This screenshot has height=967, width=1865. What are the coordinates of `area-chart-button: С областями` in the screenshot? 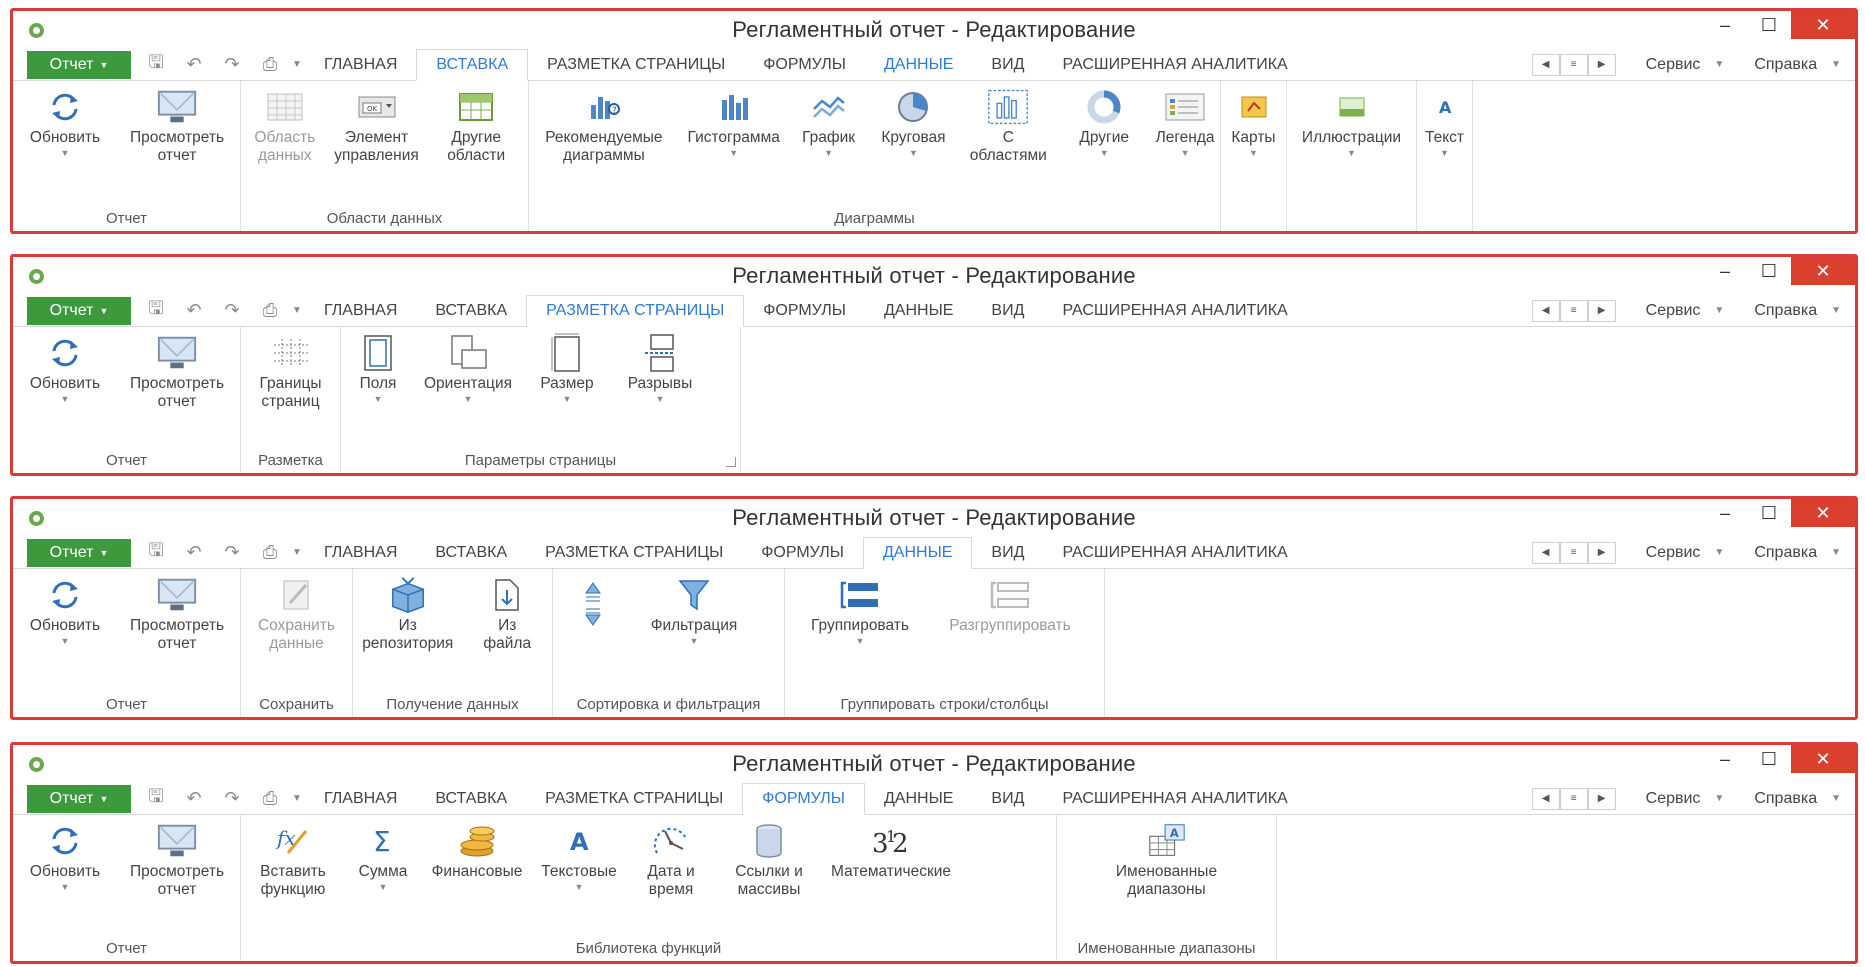 It's located at (1008, 156).